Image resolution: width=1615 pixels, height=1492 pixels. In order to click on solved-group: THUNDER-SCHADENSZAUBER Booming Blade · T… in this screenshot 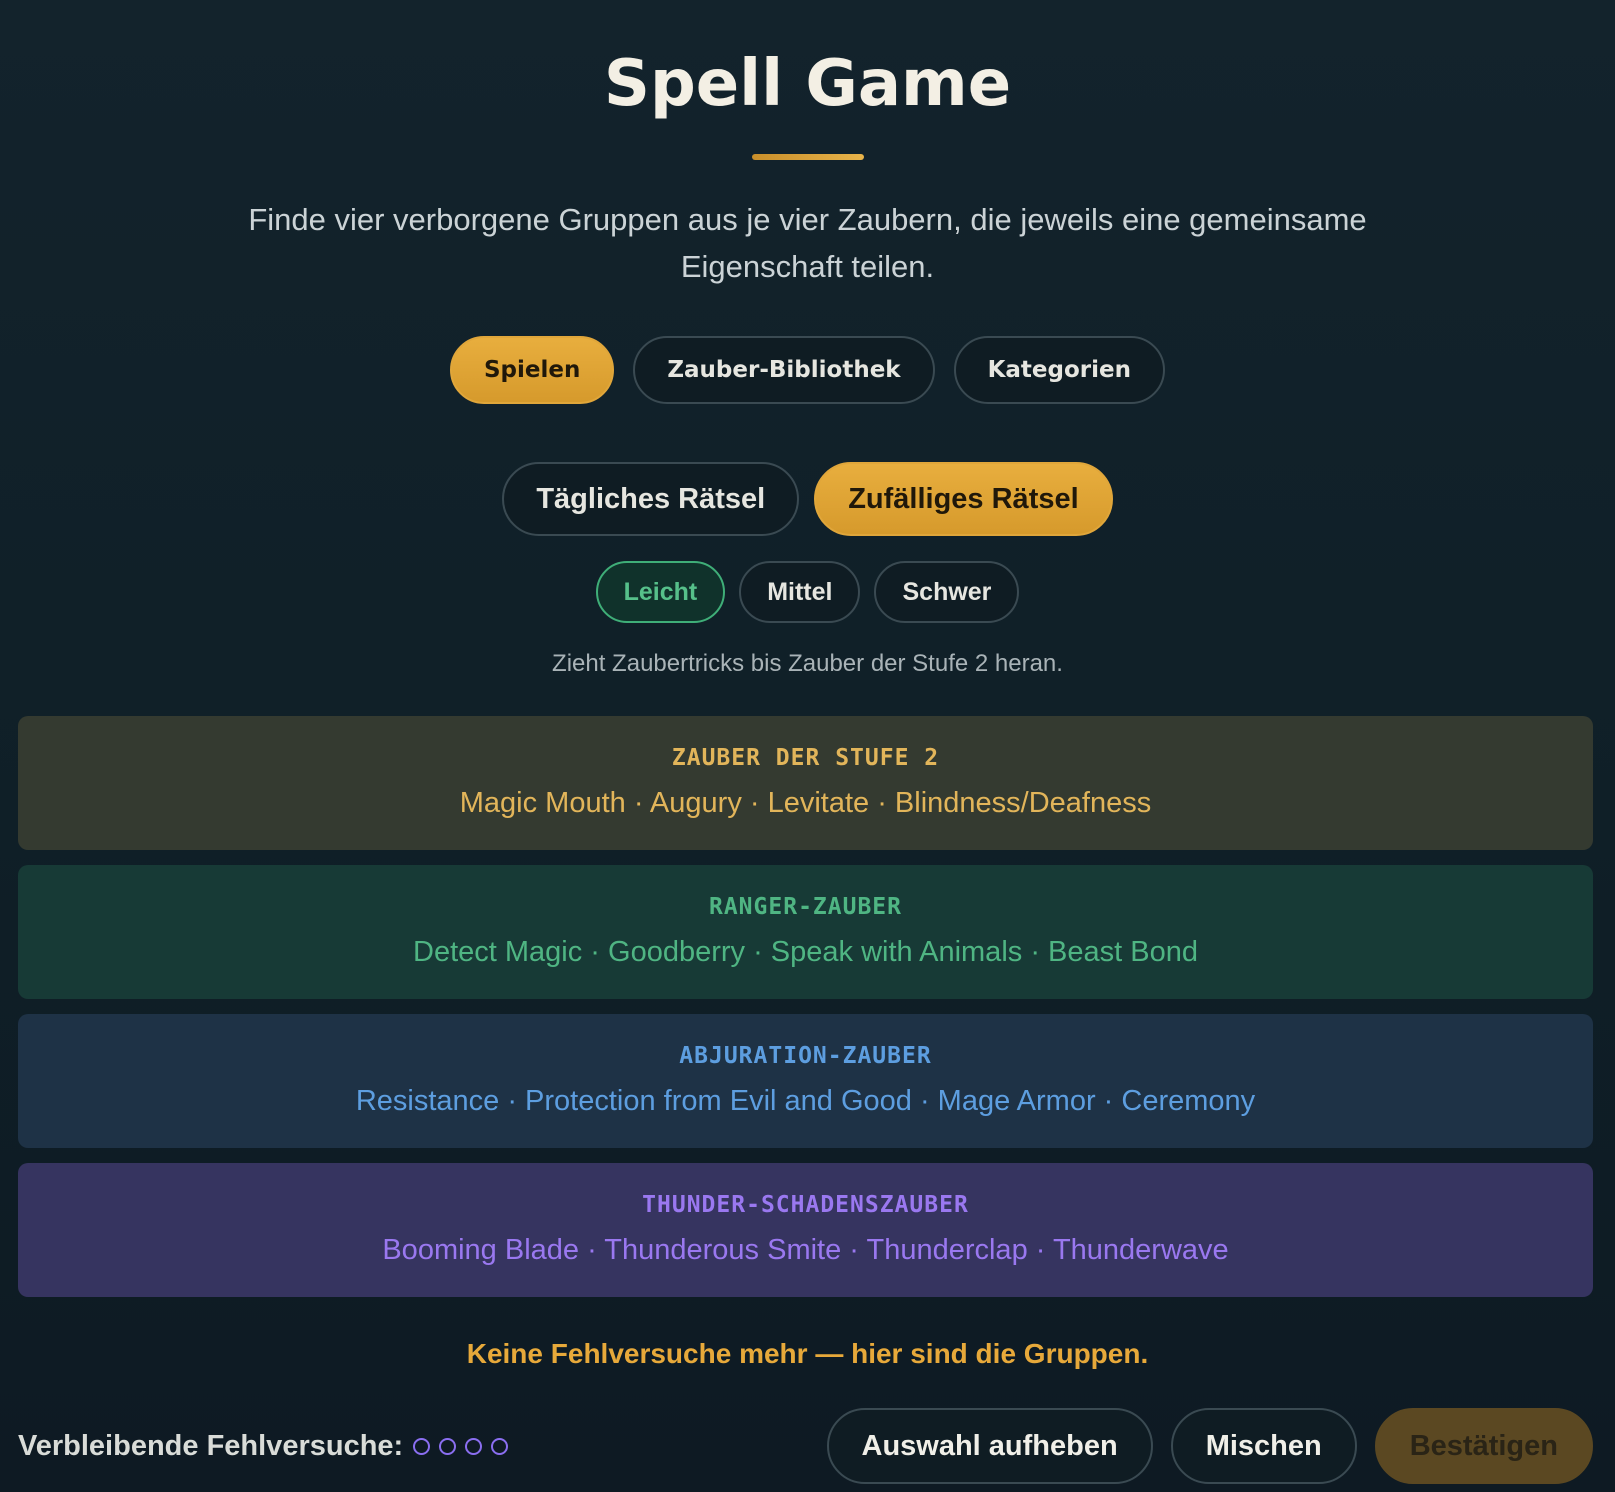, I will do `click(805, 1230)`.